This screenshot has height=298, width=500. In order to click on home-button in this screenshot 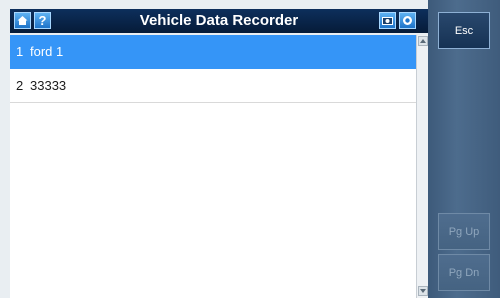, I will do `click(22, 20)`.